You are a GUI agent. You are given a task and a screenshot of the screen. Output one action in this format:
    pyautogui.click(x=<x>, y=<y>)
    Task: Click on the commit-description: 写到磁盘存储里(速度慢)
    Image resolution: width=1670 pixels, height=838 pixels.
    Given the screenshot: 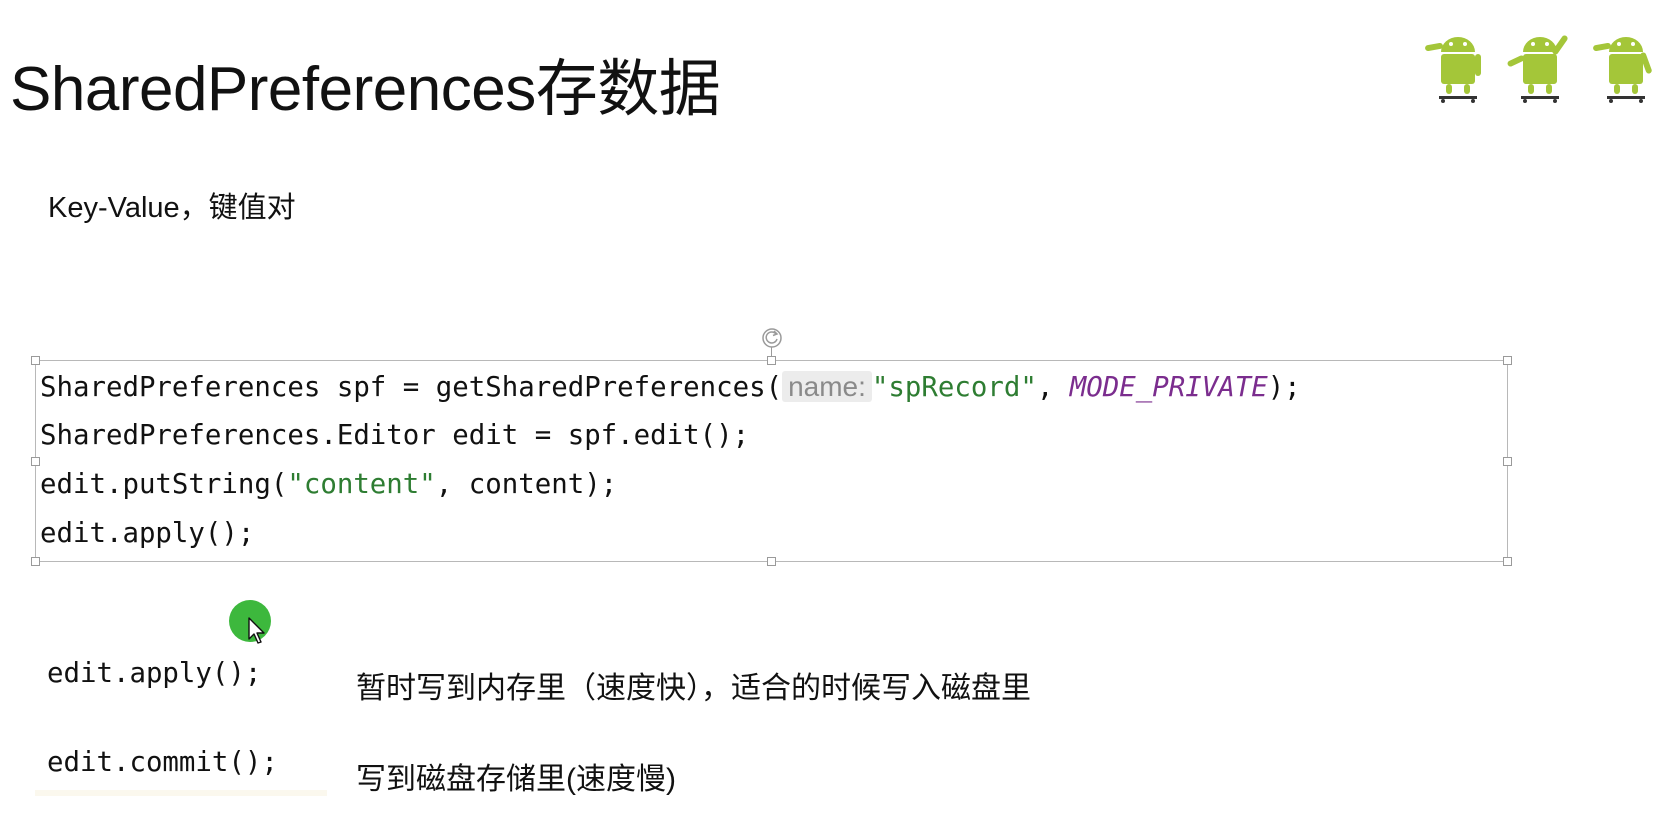 What is the action you would take?
    pyautogui.click(x=516, y=779)
    